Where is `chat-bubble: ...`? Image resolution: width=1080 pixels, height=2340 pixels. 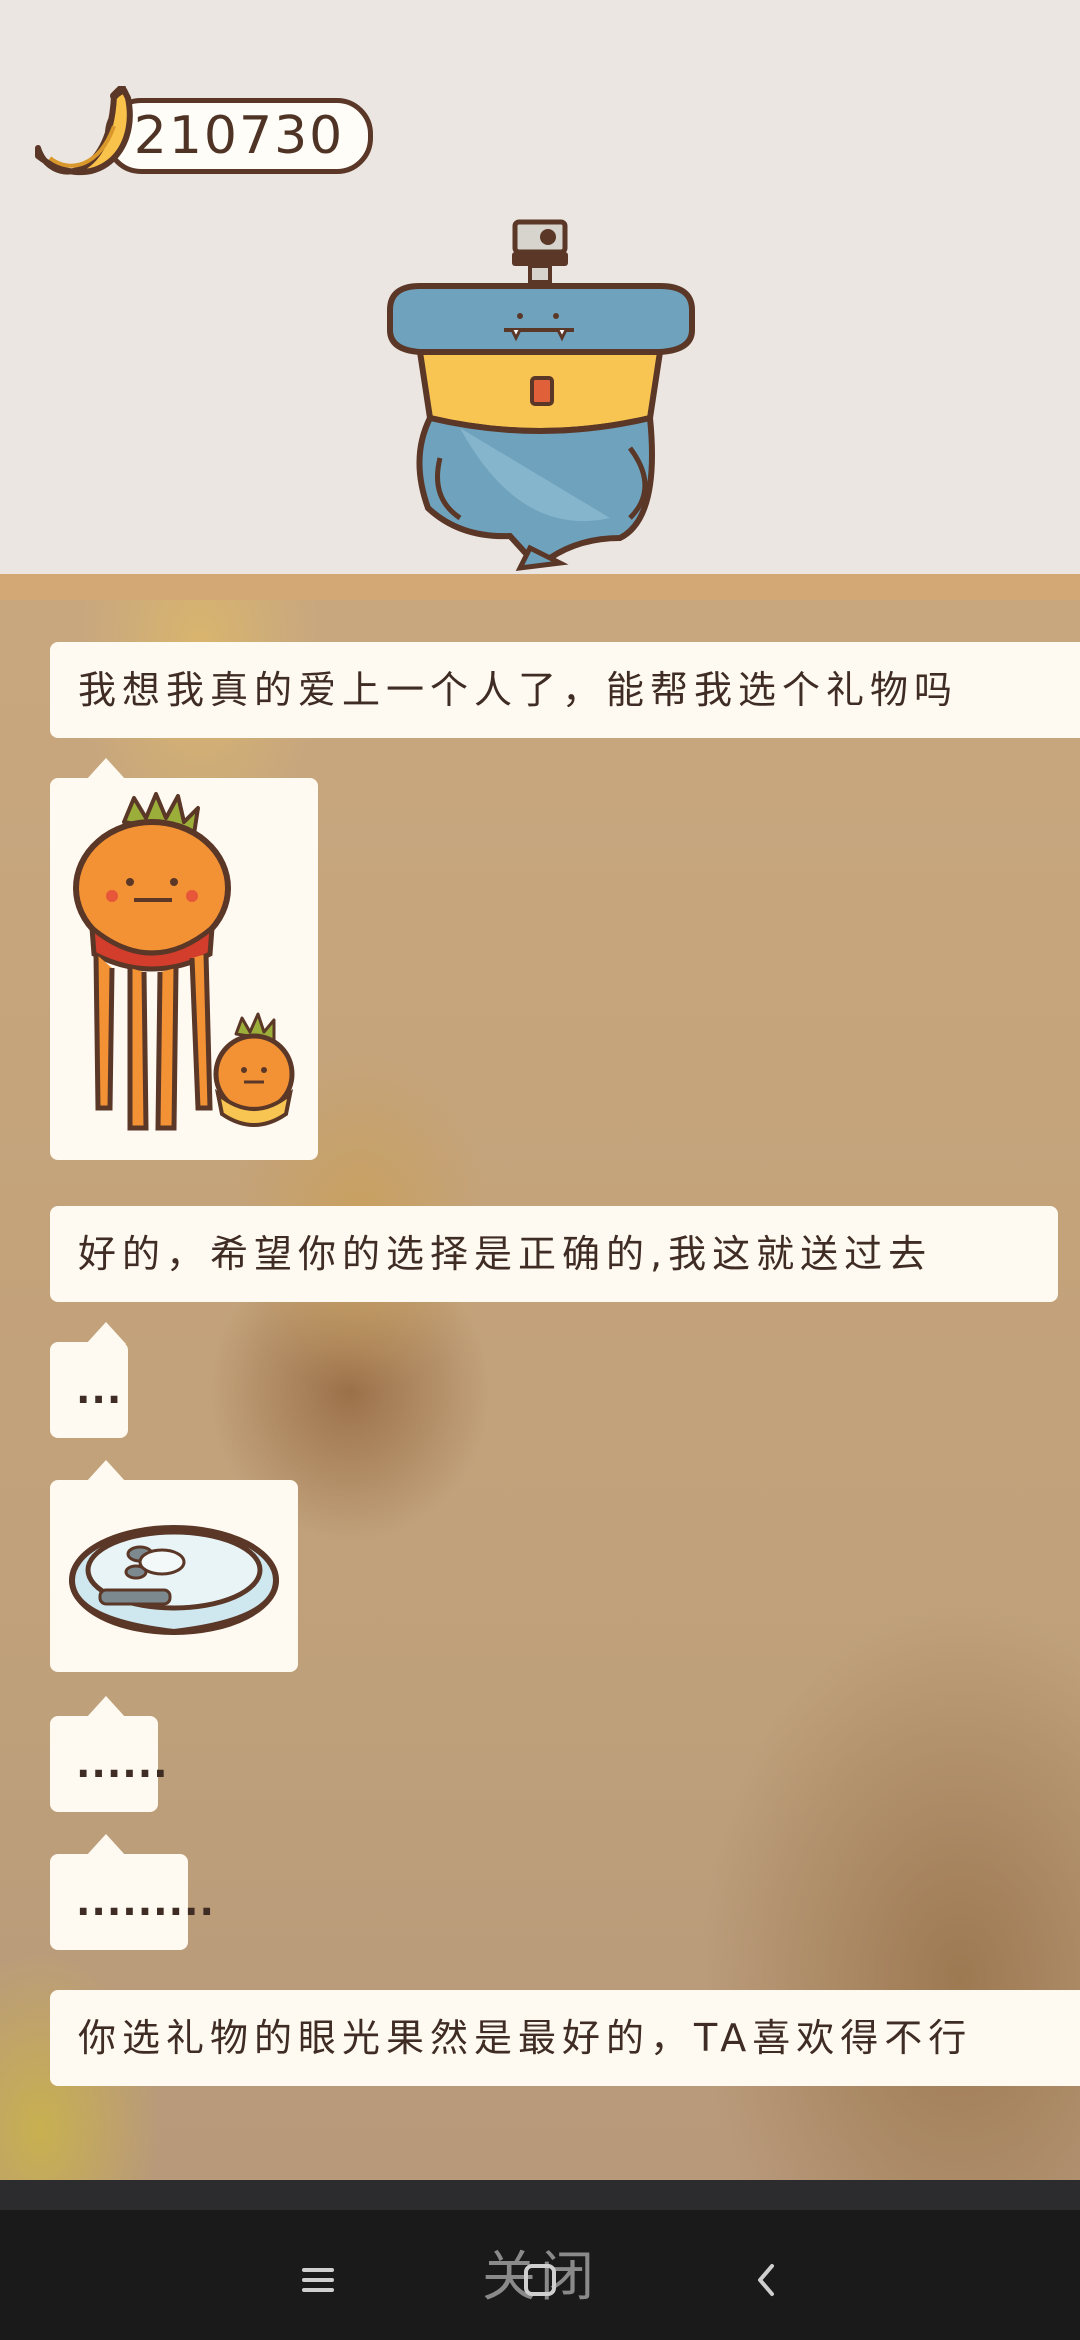 chat-bubble: ... is located at coordinates (89, 1380).